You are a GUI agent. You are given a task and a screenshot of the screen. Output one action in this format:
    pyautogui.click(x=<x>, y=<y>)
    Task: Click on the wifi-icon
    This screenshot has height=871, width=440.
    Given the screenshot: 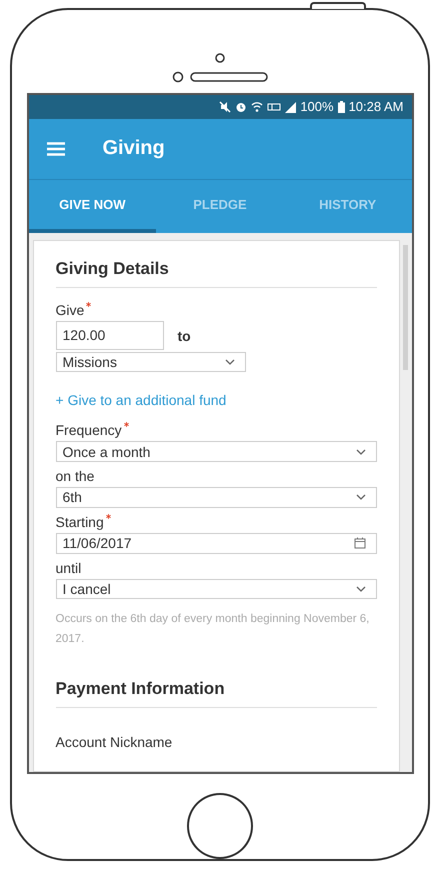 What is the action you would take?
    pyautogui.click(x=257, y=106)
    